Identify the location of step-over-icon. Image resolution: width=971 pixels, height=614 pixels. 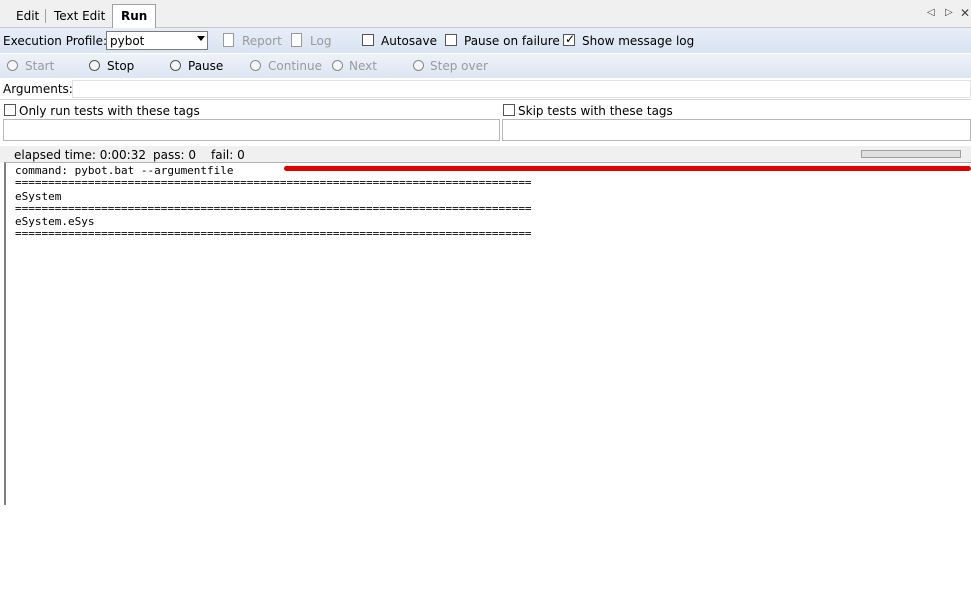
(418, 65).